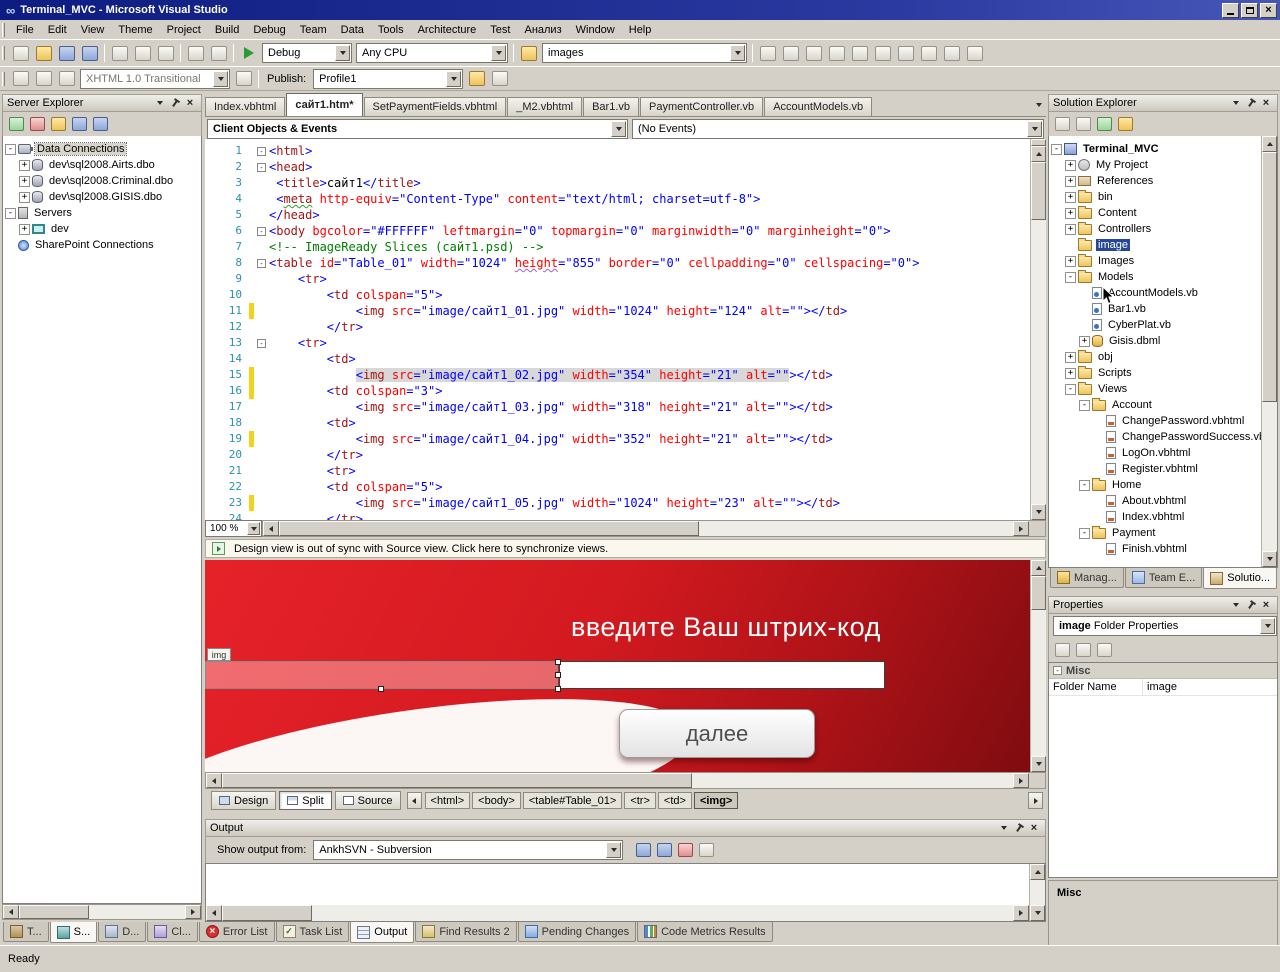 The height and width of the screenshot is (972, 1280). I want to click on server-item-dev-sql2008.gisis.dbo: + dev\sql2008.GISIS.dbo, so click(102, 197).